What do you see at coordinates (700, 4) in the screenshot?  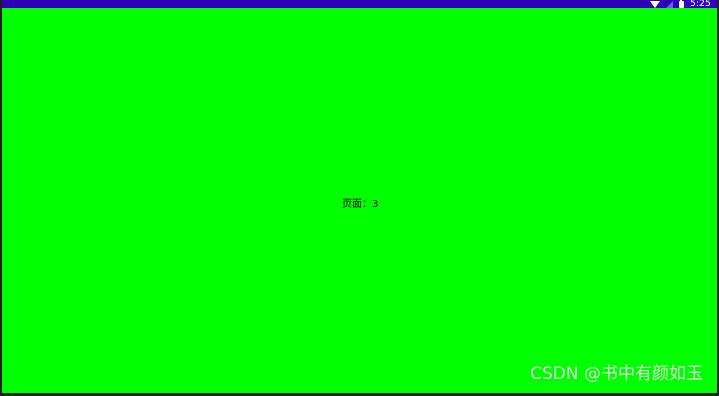 I see `status-time: 5:25` at bounding box center [700, 4].